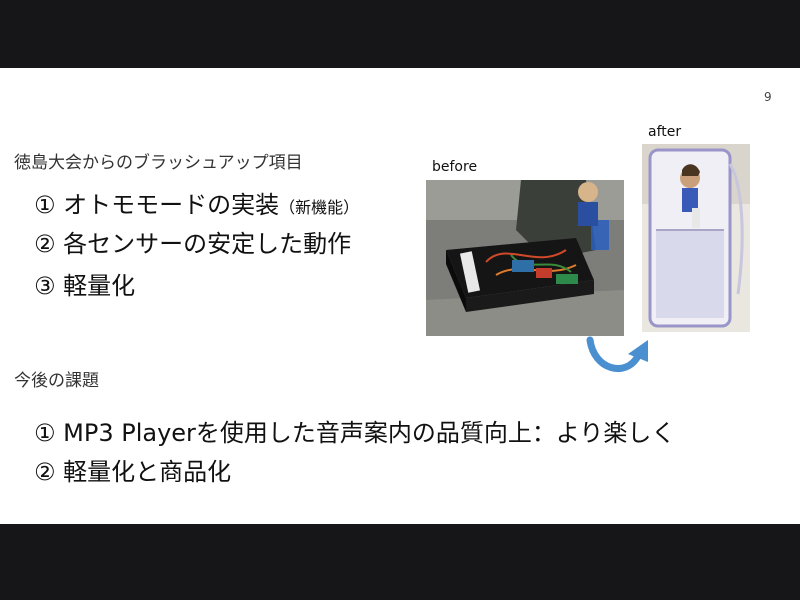  Describe the element at coordinates (768, 97) in the screenshot. I see `page-number: 9` at that location.